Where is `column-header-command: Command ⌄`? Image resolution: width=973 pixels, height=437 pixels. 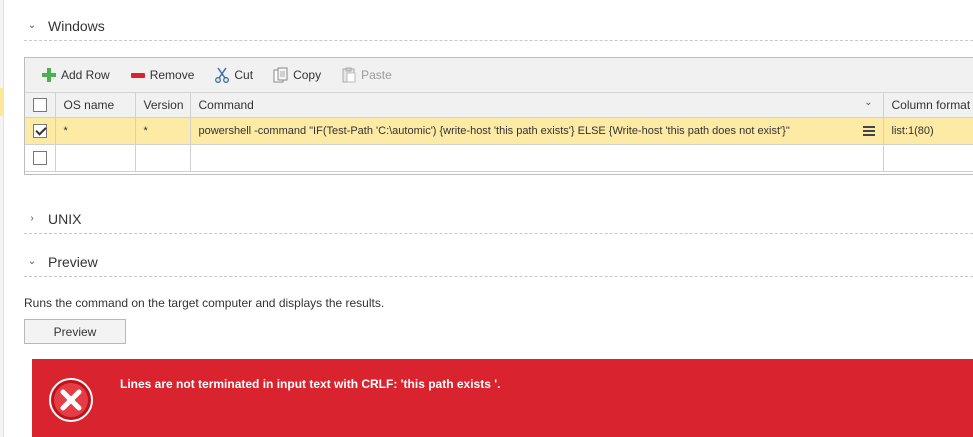 column-header-command: Command ⌄ is located at coordinates (537, 105).